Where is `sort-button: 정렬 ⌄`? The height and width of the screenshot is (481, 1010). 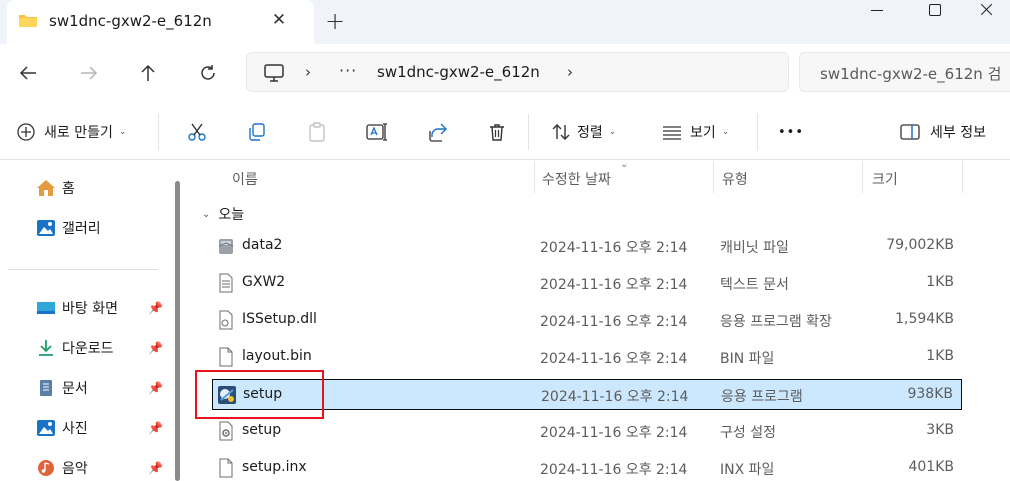
sort-button: 정렬 ⌄ is located at coordinates (583, 132).